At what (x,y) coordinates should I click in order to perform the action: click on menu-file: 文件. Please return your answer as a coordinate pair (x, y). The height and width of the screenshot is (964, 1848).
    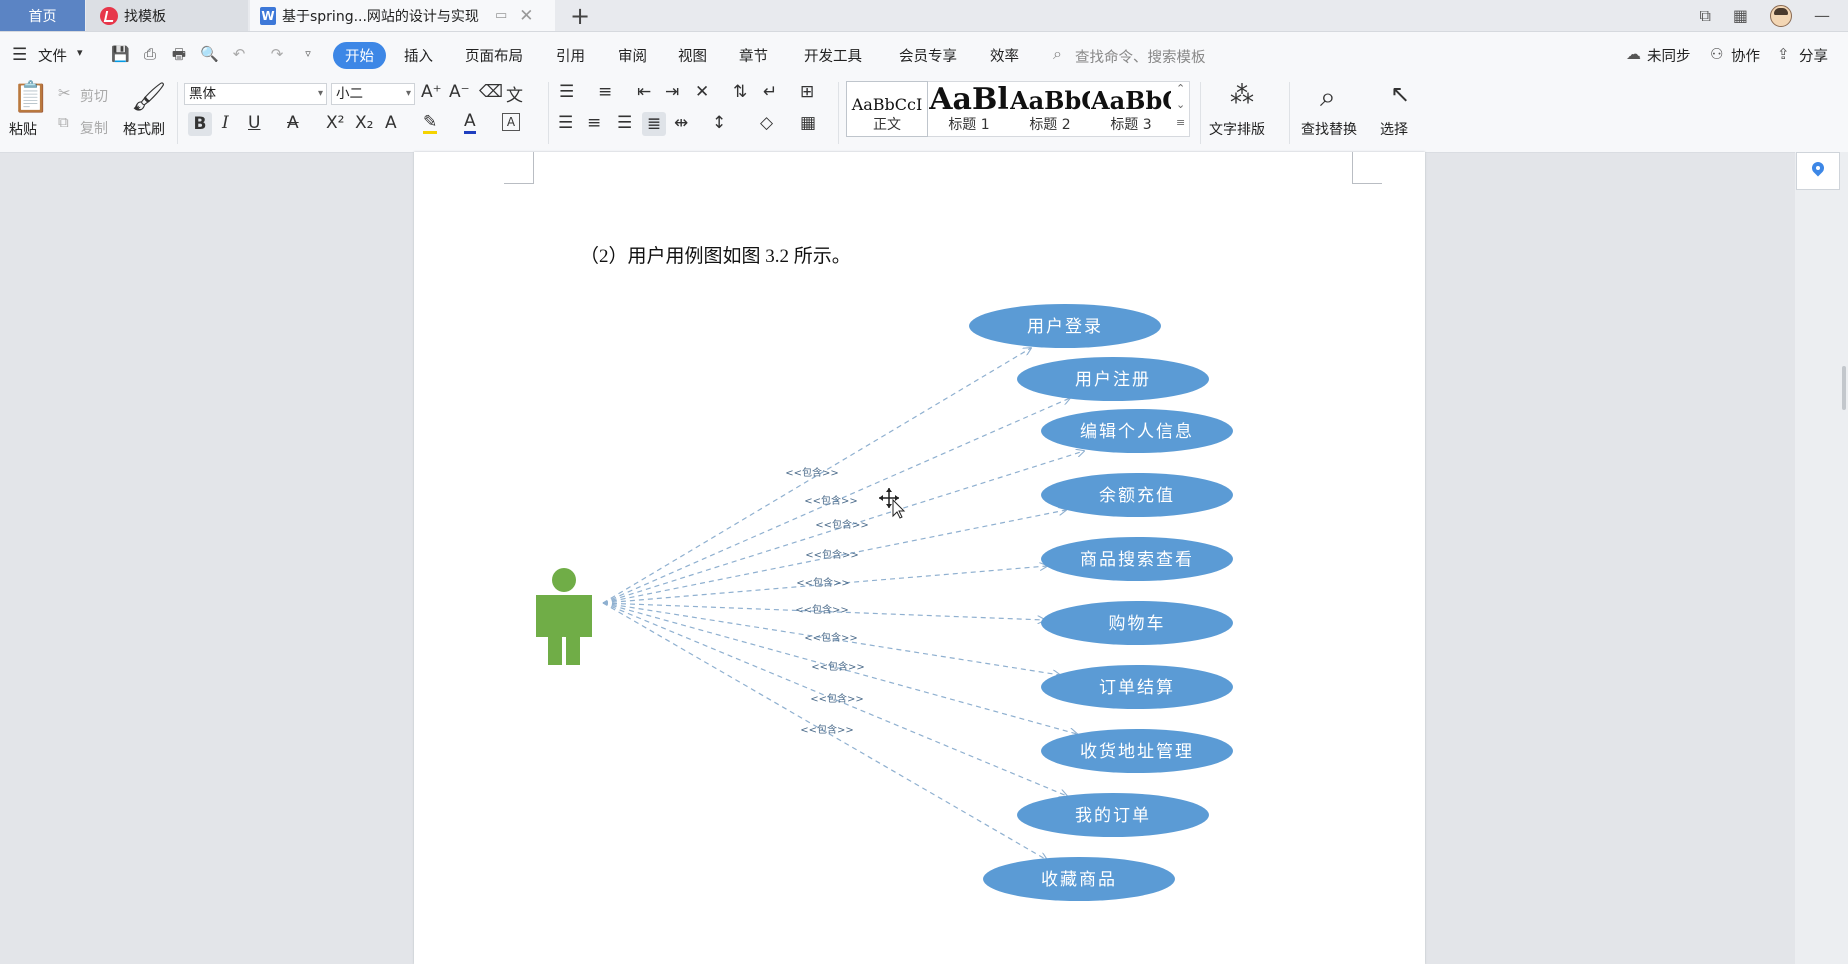
    Looking at the image, I should click on (52, 55).